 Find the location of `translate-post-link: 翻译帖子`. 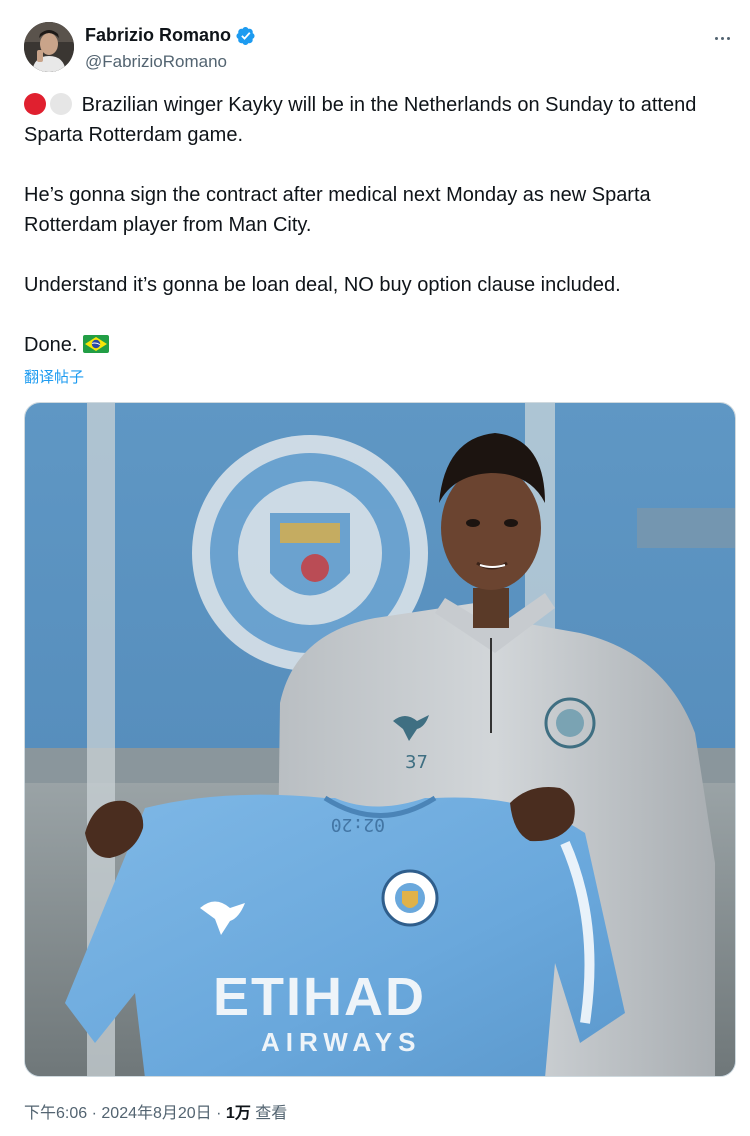

translate-post-link: 翻译帖子 is located at coordinates (54, 376).